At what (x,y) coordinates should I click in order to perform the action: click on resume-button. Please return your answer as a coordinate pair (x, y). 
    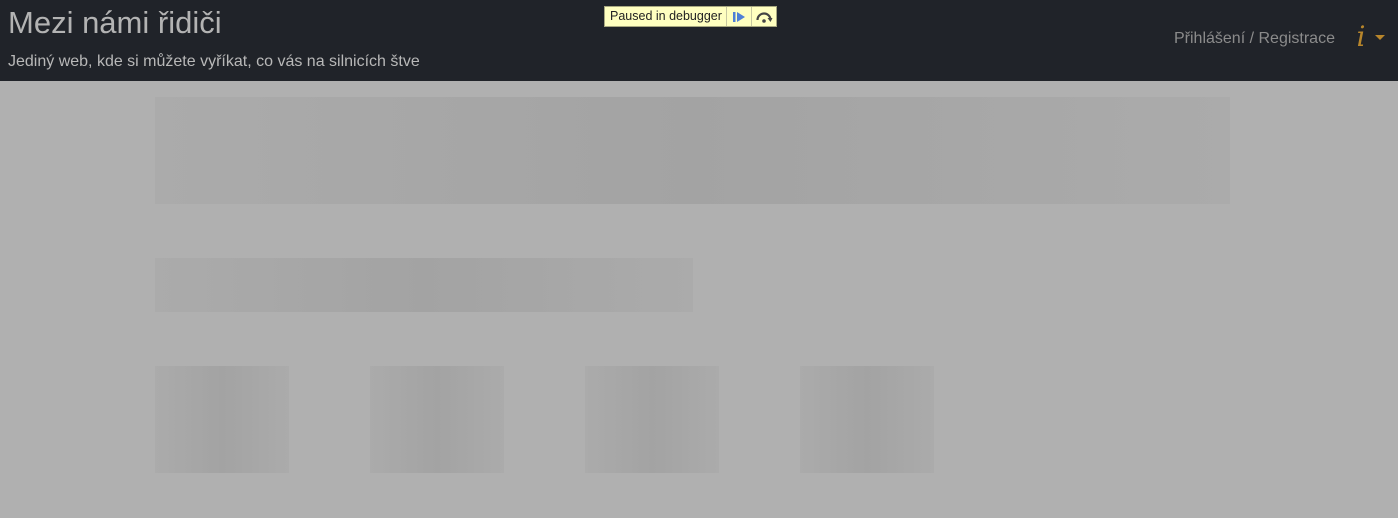
    Looking at the image, I should click on (738, 16).